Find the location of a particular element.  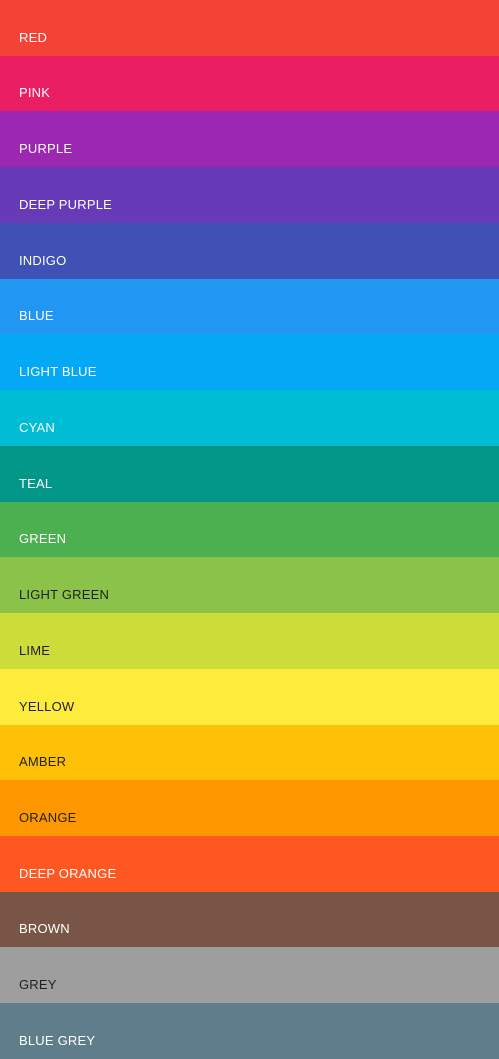

swatch-label: BLUE GREY is located at coordinates (57, 1040).